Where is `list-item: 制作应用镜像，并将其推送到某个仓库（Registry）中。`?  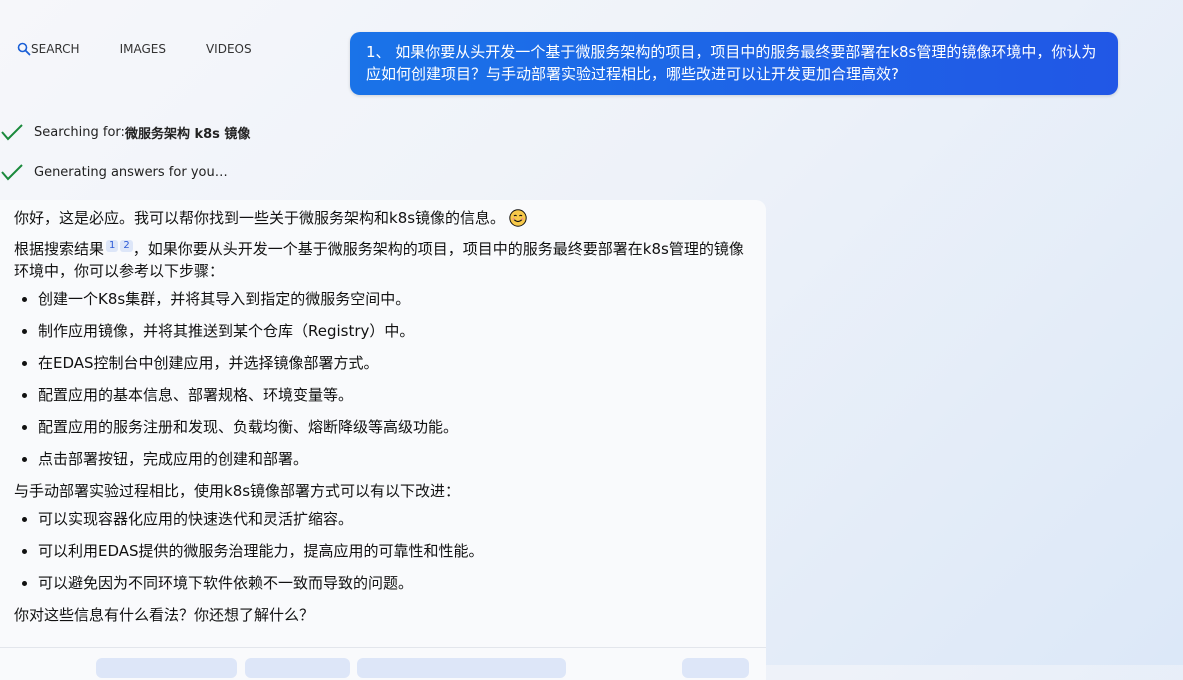 list-item: 制作应用镜像，并将其推送到某个仓库（Registry）中。 is located at coordinates (395, 331).